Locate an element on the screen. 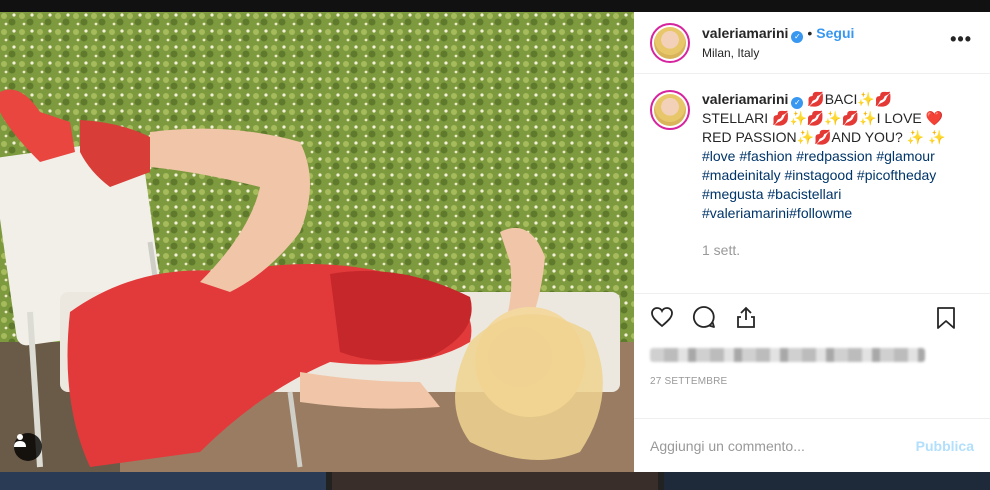 The image size is (990, 490). hashtag: #instagood is located at coordinates (819, 175).